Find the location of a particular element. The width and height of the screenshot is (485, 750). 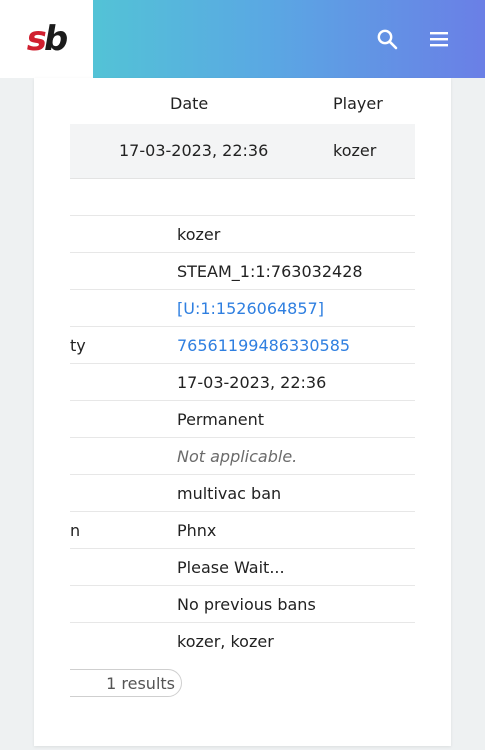

results-count-badge: 1 results is located at coordinates (126, 683).